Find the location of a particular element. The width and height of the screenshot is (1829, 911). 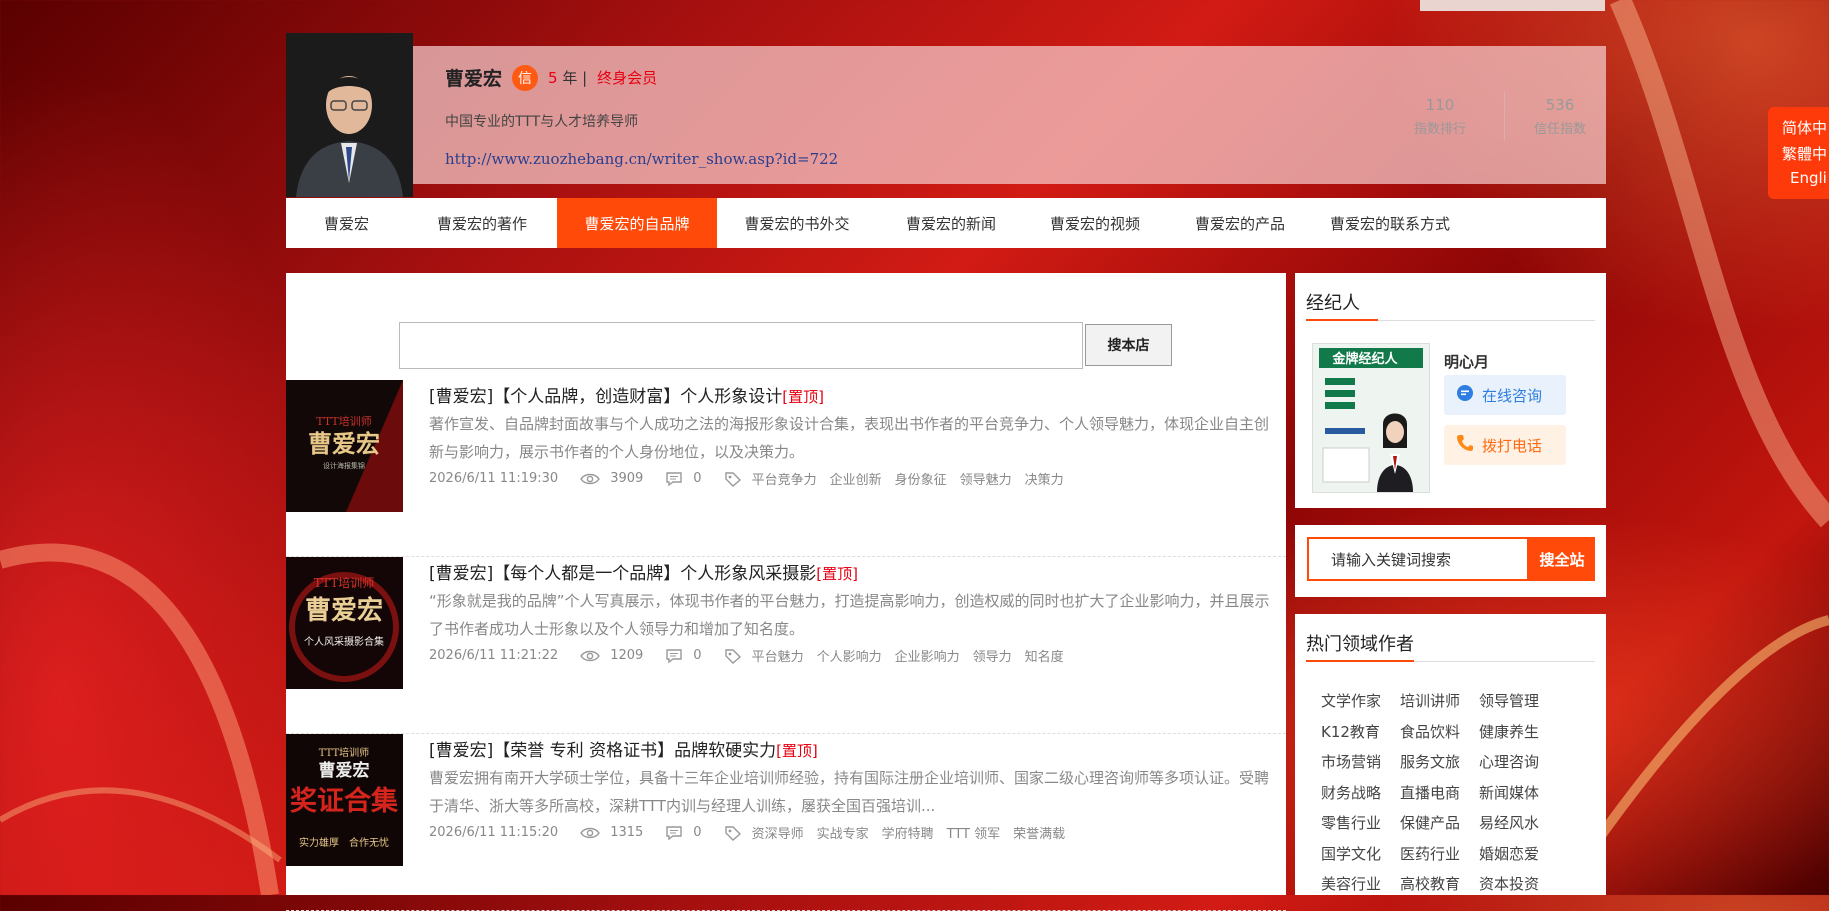

article-tag: TTT 领军 is located at coordinates (974, 832).